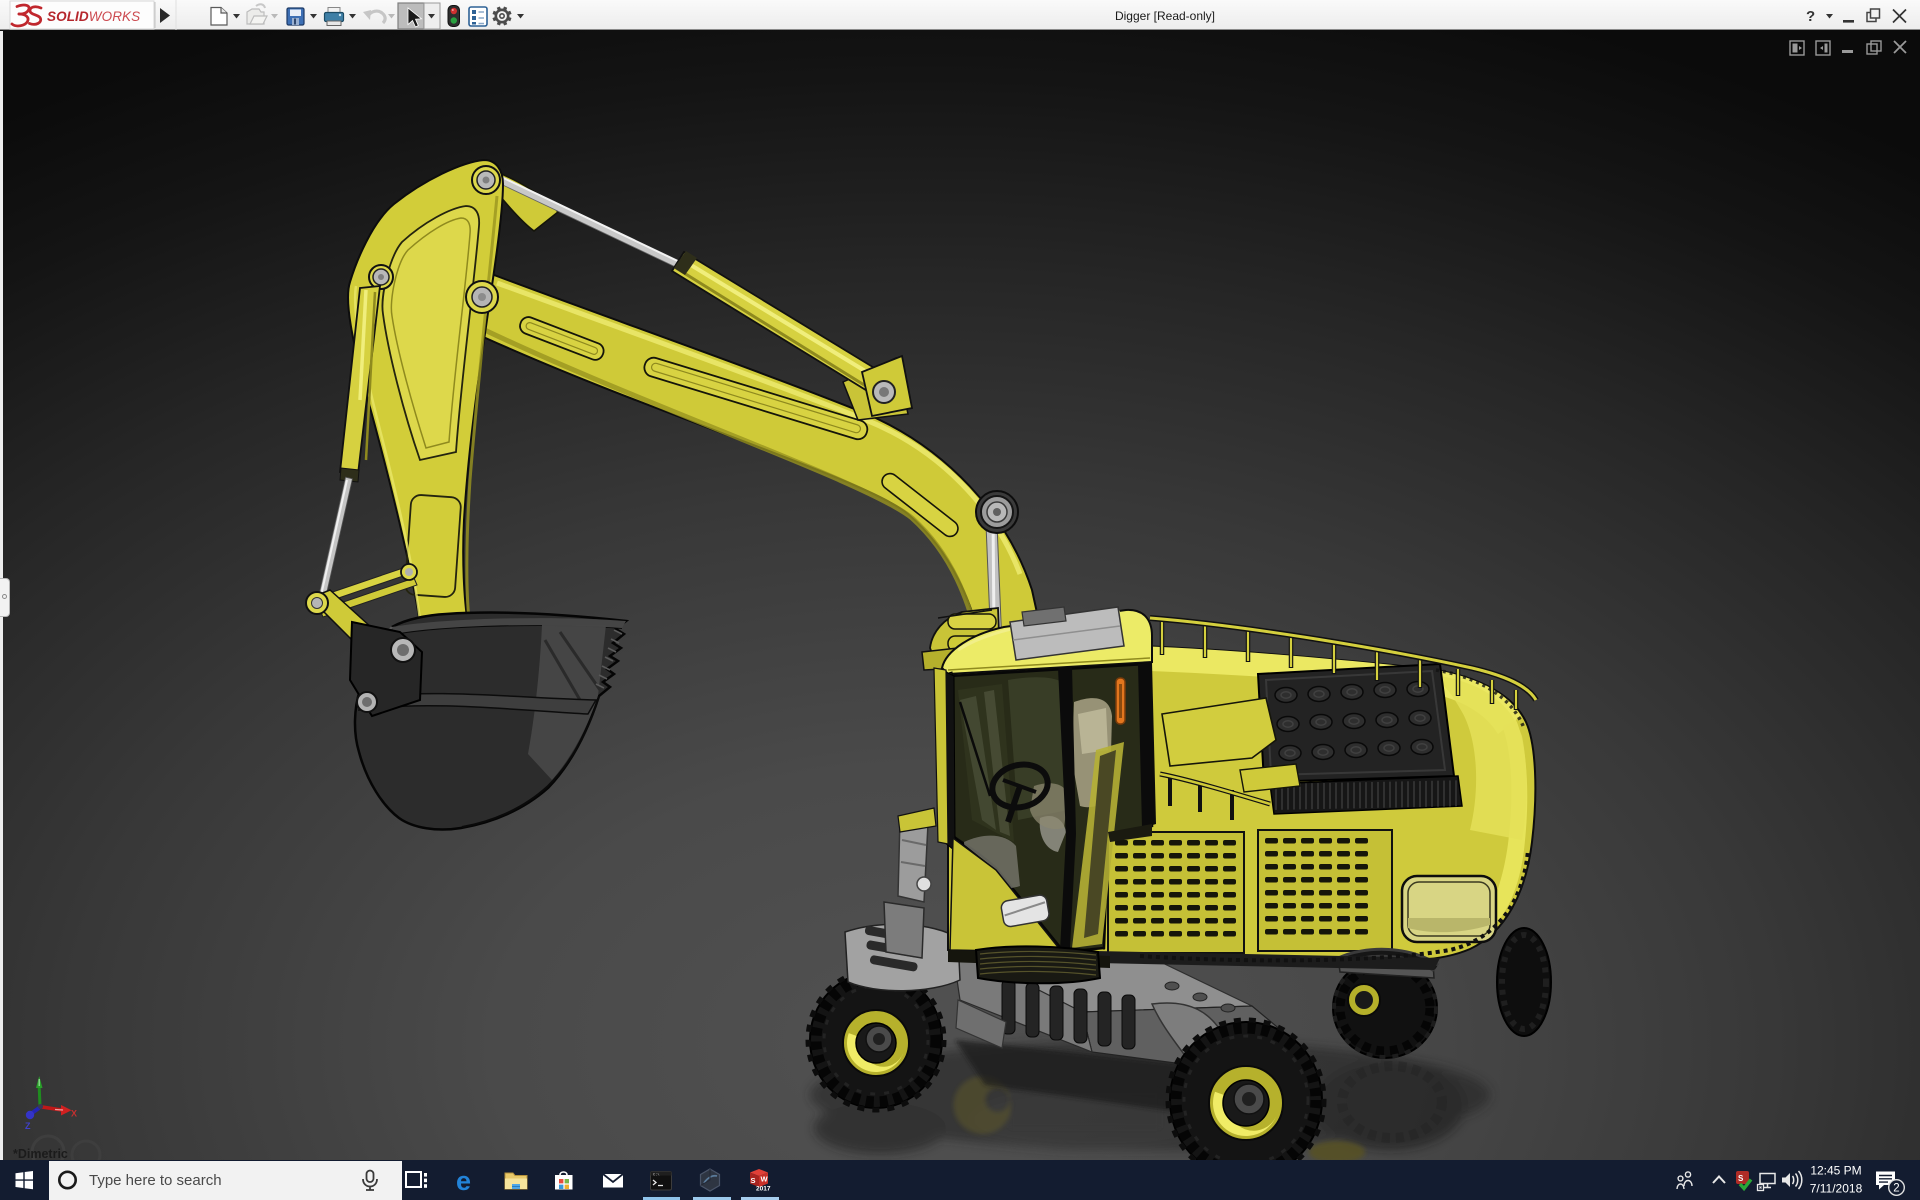  I want to click on svg-text: e, so click(463, 1181).